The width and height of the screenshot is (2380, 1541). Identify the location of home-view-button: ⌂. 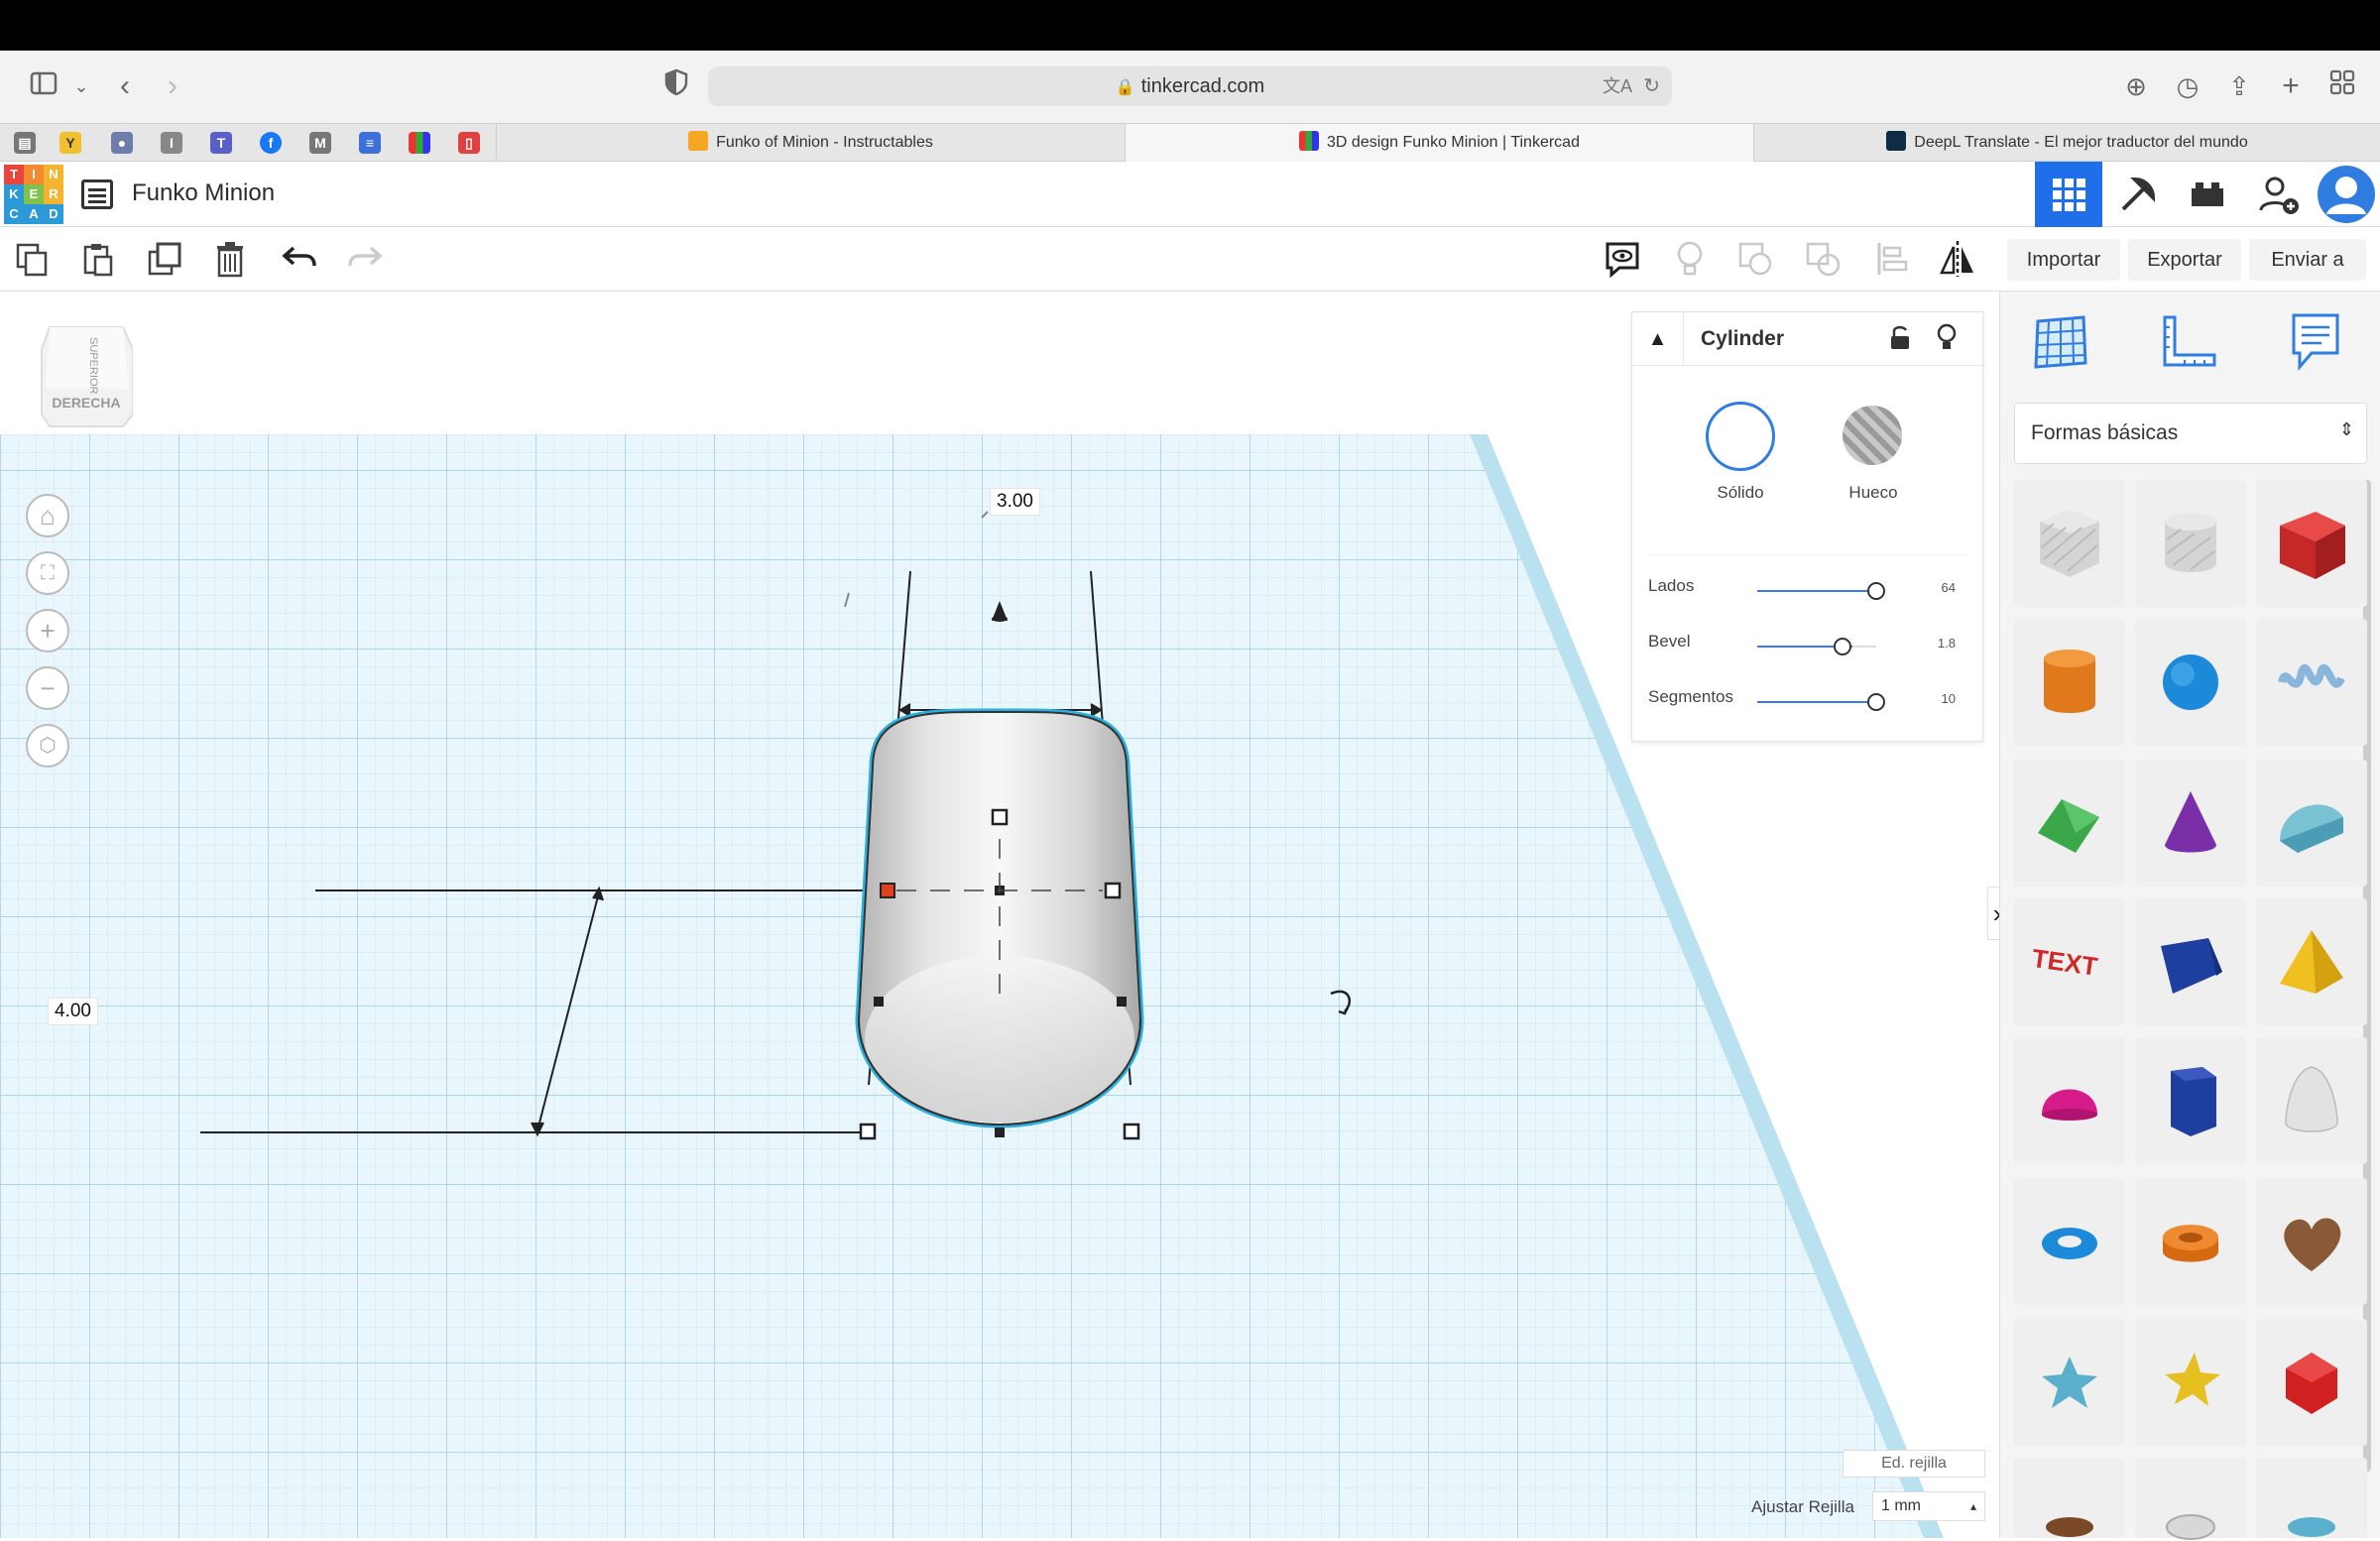
(47, 515).